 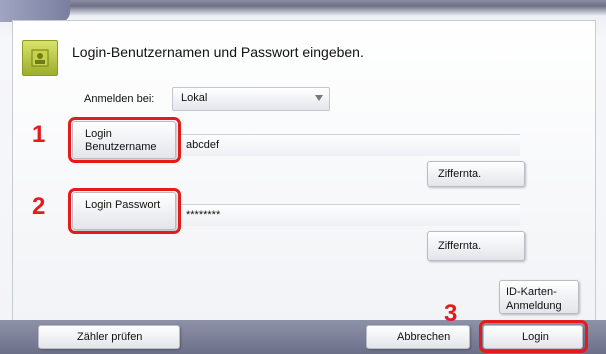 What do you see at coordinates (39, 134) in the screenshot?
I see `callout-number-1: 1` at bounding box center [39, 134].